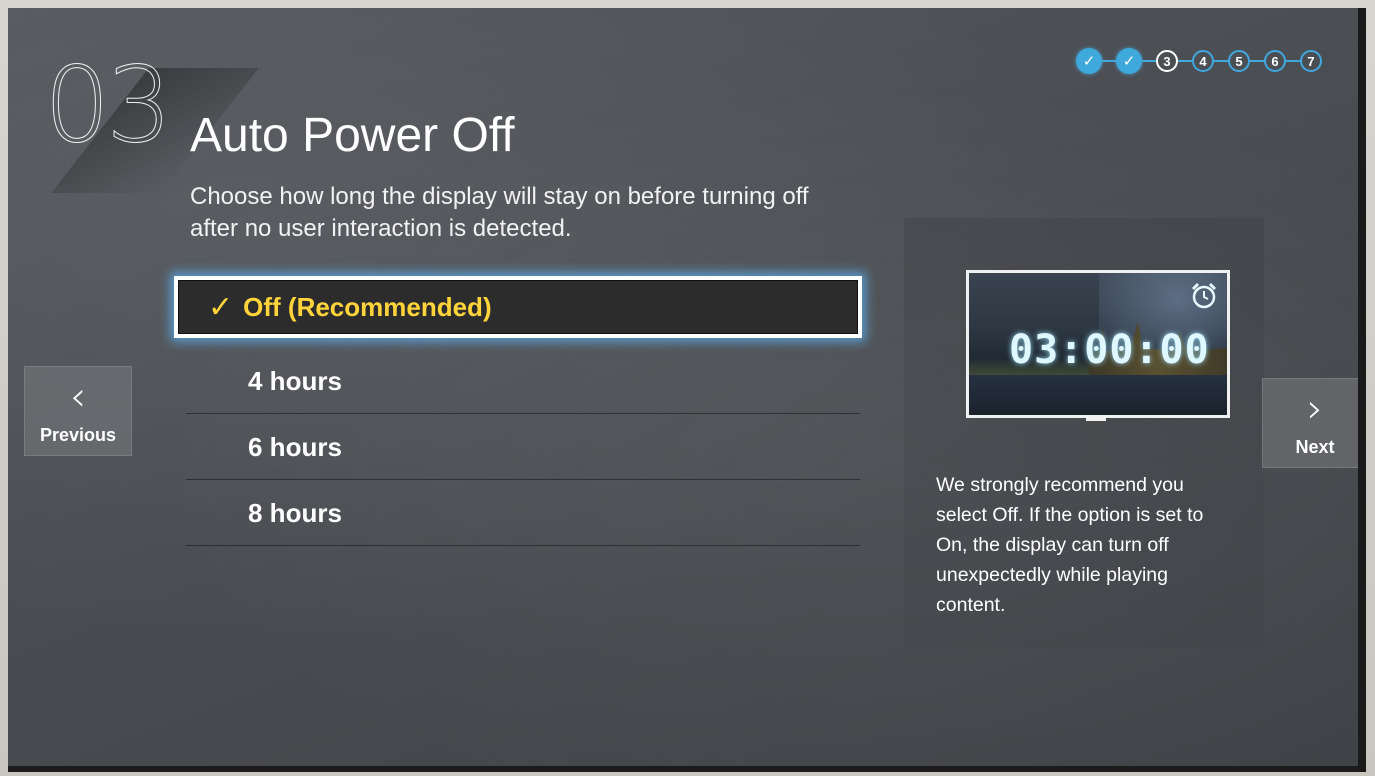  Describe the element at coordinates (295, 512) in the screenshot. I see `option-label: 8 hours` at that location.